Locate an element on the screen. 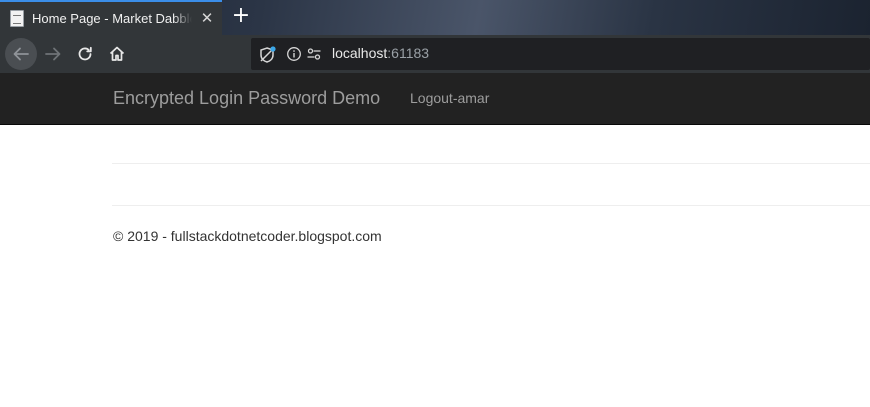  url-text: localhost:61183 is located at coordinates (380, 53).